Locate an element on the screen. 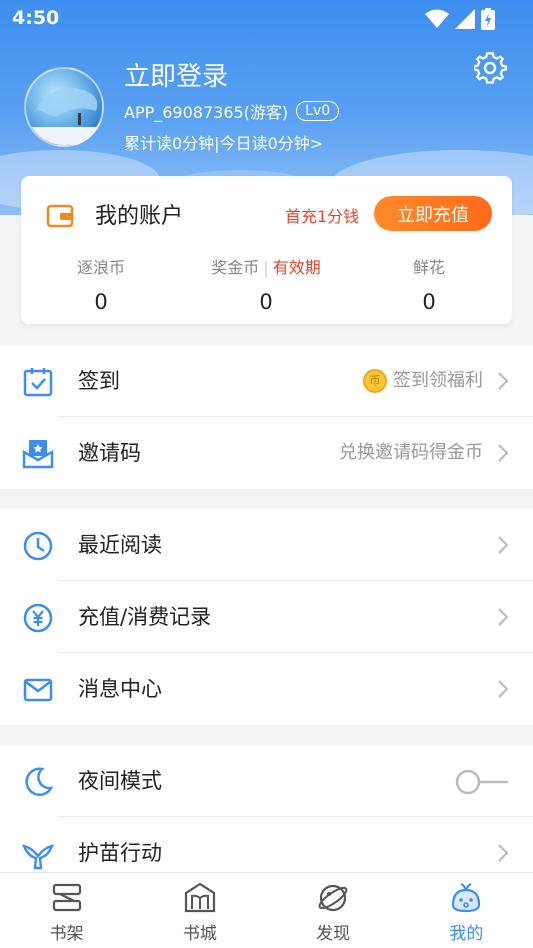  tab-profile-label: 我的 is located at coordinates (466, 934).